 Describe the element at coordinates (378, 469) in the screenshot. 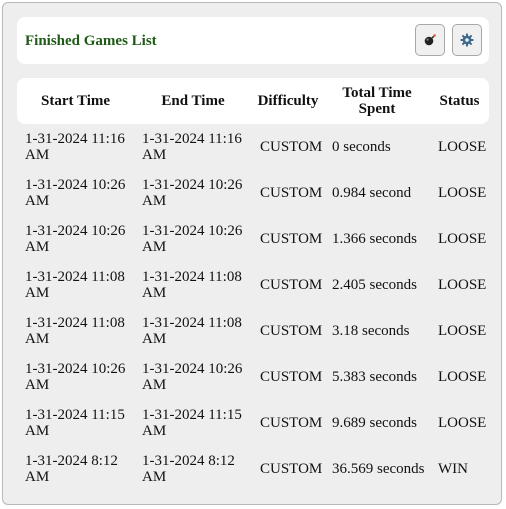

I see `total-time-cell: 36.569 seconds` at that location.